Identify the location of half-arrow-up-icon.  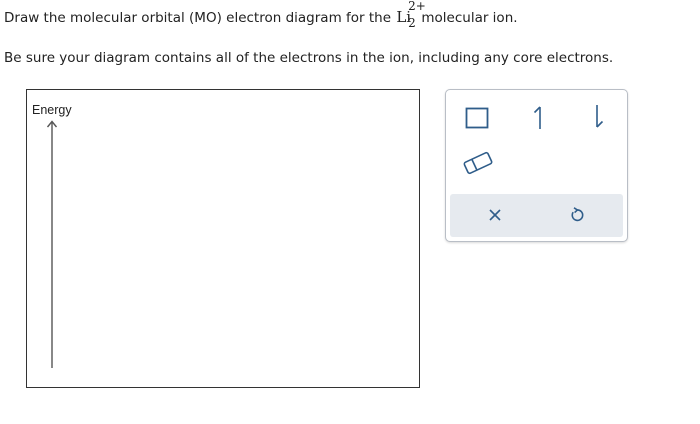
(537, 117).